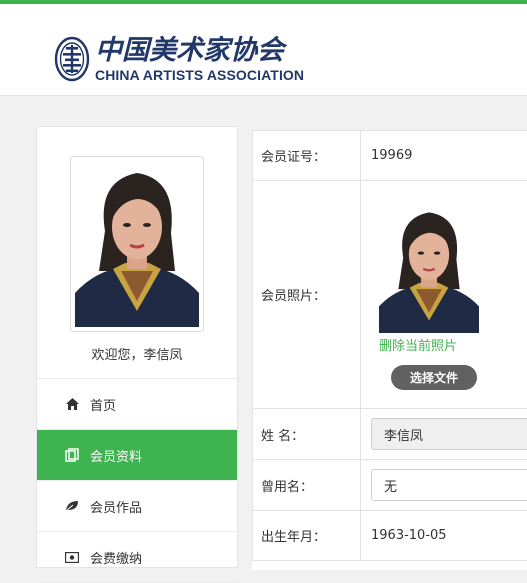 This screenshot has width=527, height=583. I want to click on alias-label: 曾用名：, so click(307, 485).